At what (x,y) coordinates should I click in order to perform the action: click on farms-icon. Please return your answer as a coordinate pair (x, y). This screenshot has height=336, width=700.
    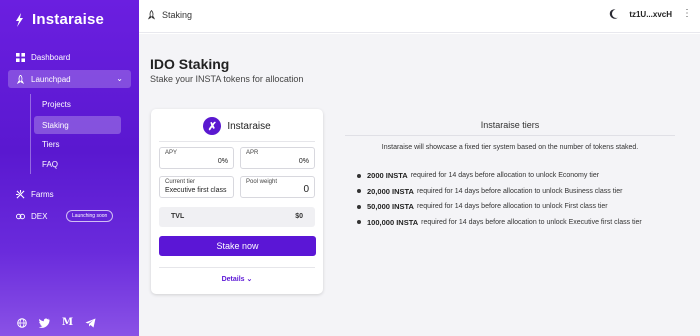
    Looking at the image, I should click on (20, 194).